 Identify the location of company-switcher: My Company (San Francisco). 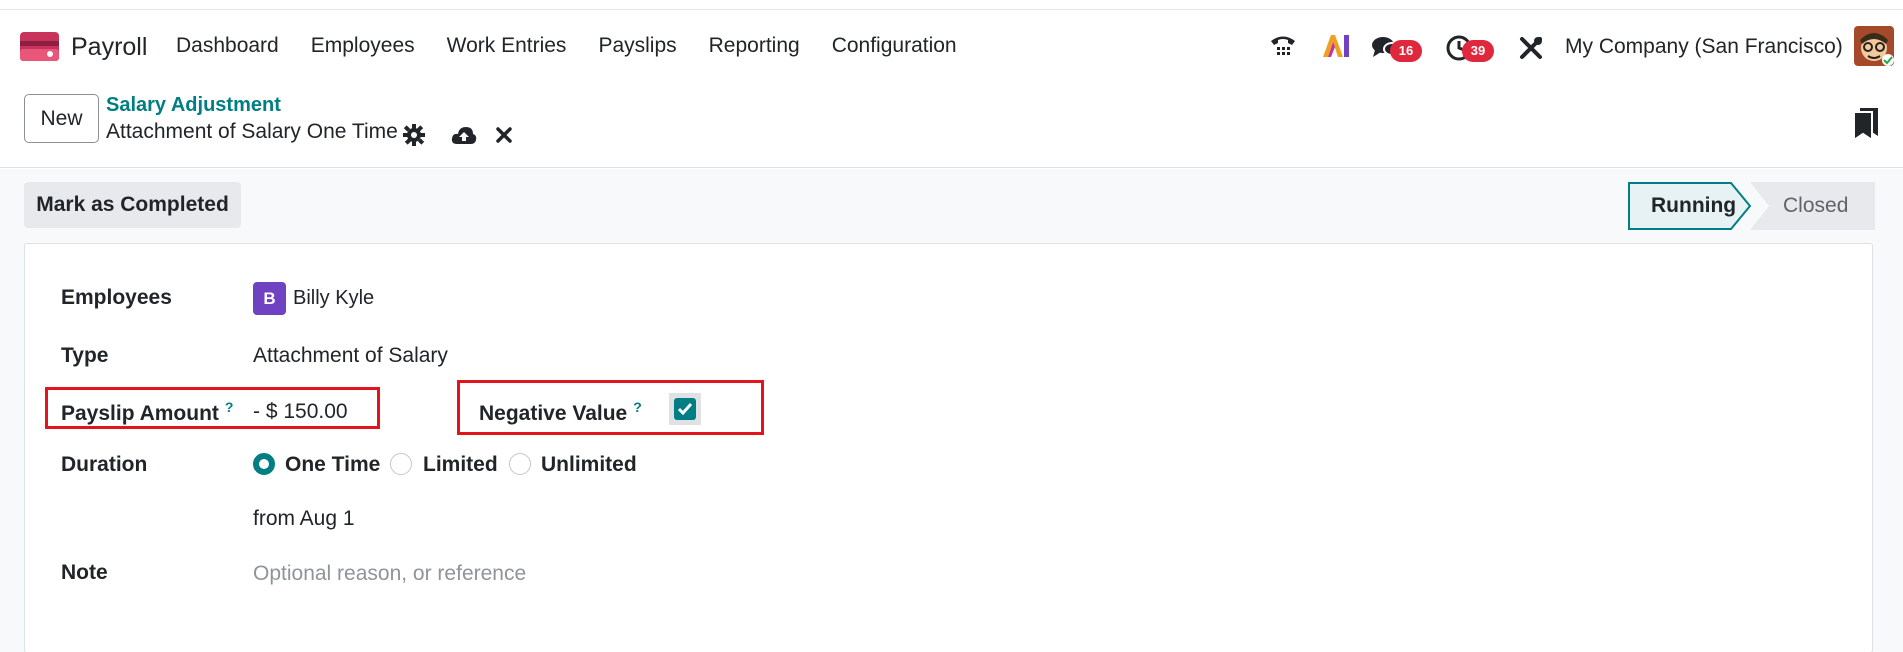
(1704, 47).